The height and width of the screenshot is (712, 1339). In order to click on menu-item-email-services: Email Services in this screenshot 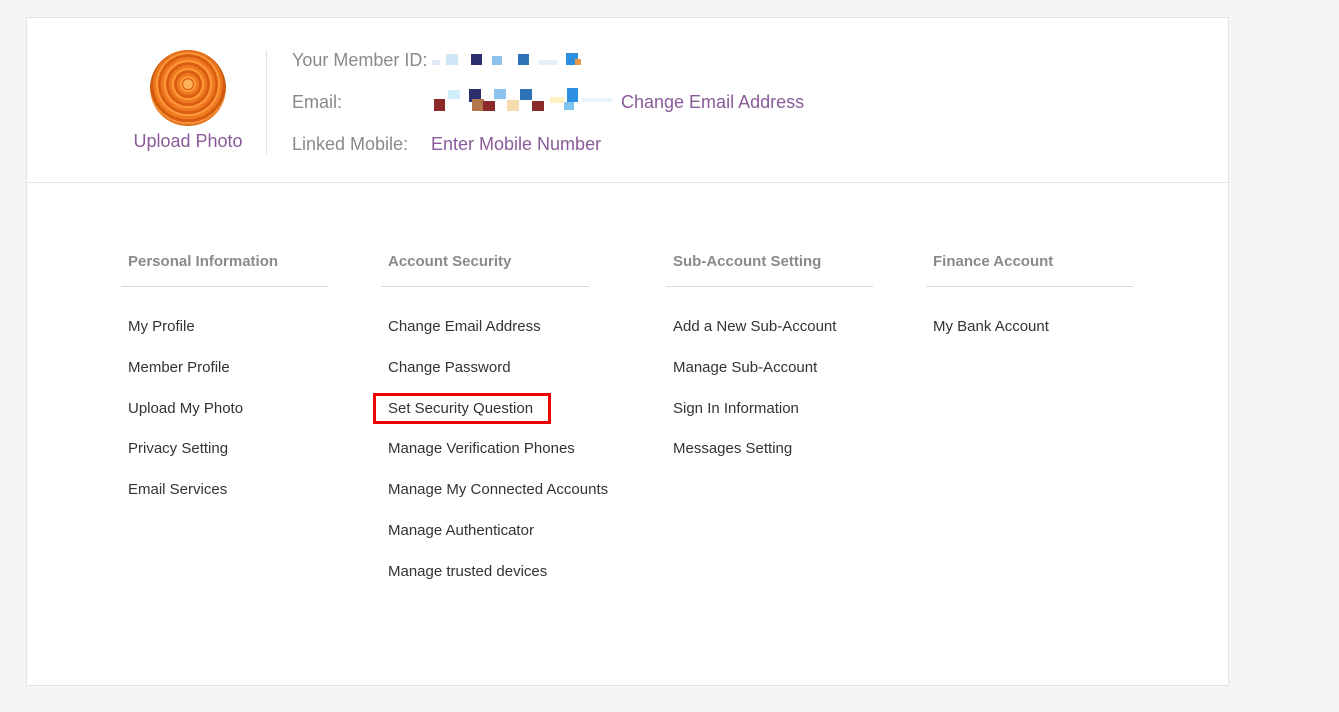, I will do `click(177, 489)`.